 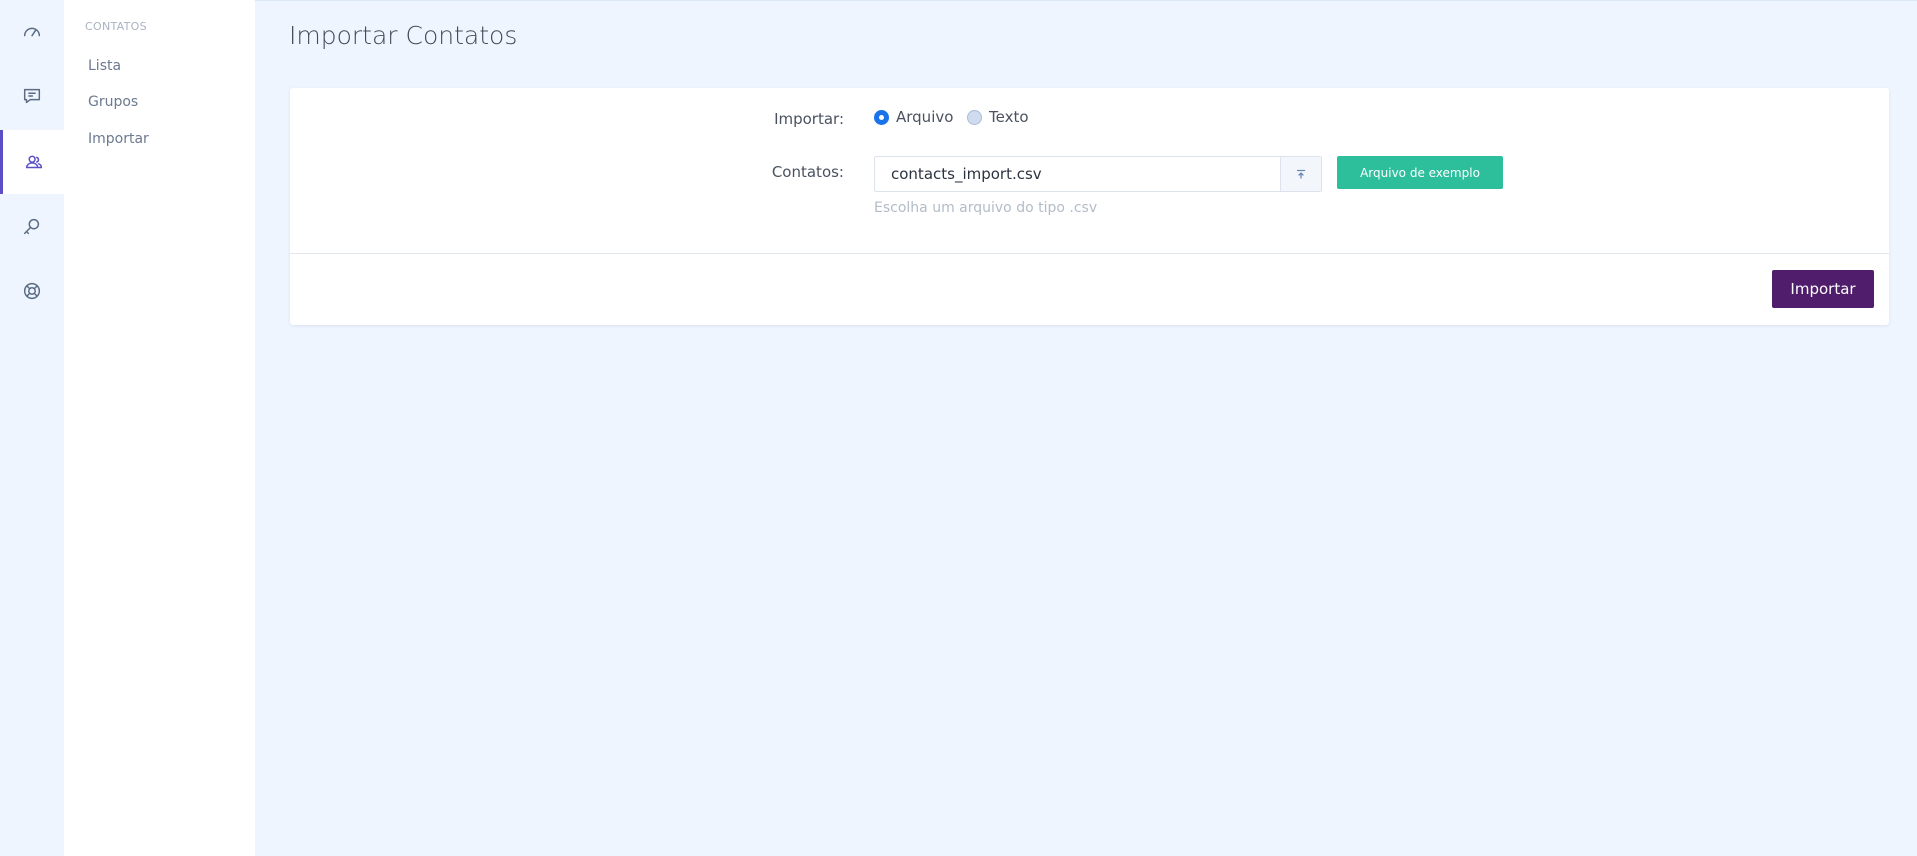 I want to click on submenu-heading: CONTATOS, so click(x=116, y=26).